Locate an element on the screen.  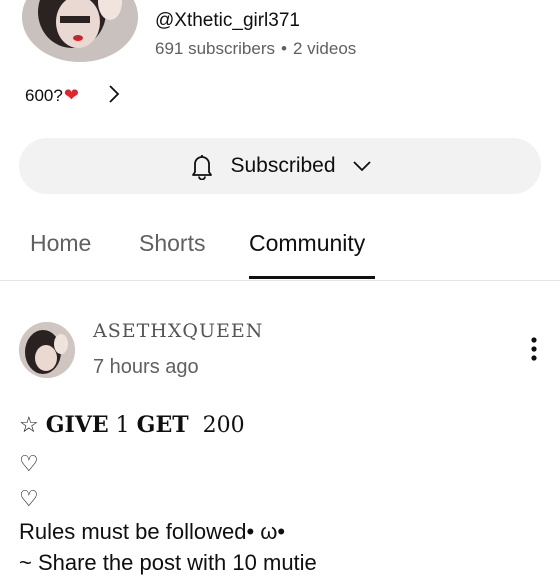
heart-emoji: ❤ is located at coordinates (71, 95).